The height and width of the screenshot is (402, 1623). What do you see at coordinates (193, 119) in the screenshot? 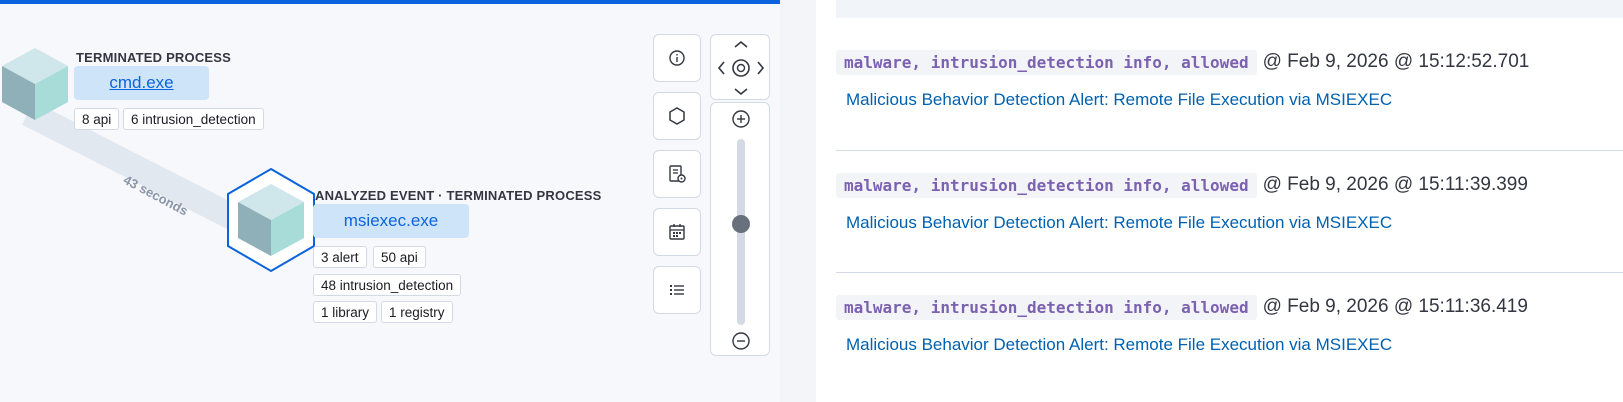
I see `node-cmd-pill-intrusion: 6 intrusion_detection` at bounding box center [193, 119].